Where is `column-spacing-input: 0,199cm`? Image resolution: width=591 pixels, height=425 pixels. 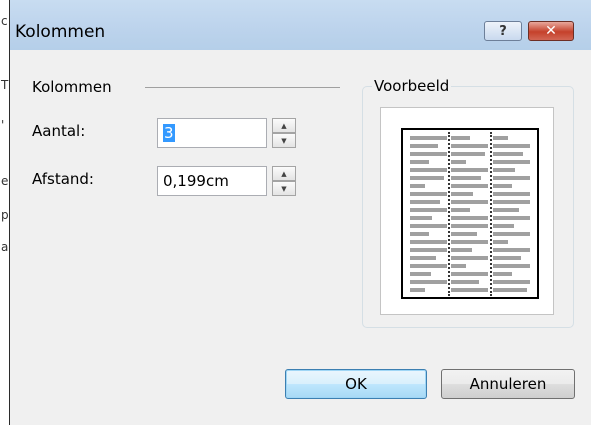
column-spacing-input: 0,199cm is located at coordinates (212, 181).